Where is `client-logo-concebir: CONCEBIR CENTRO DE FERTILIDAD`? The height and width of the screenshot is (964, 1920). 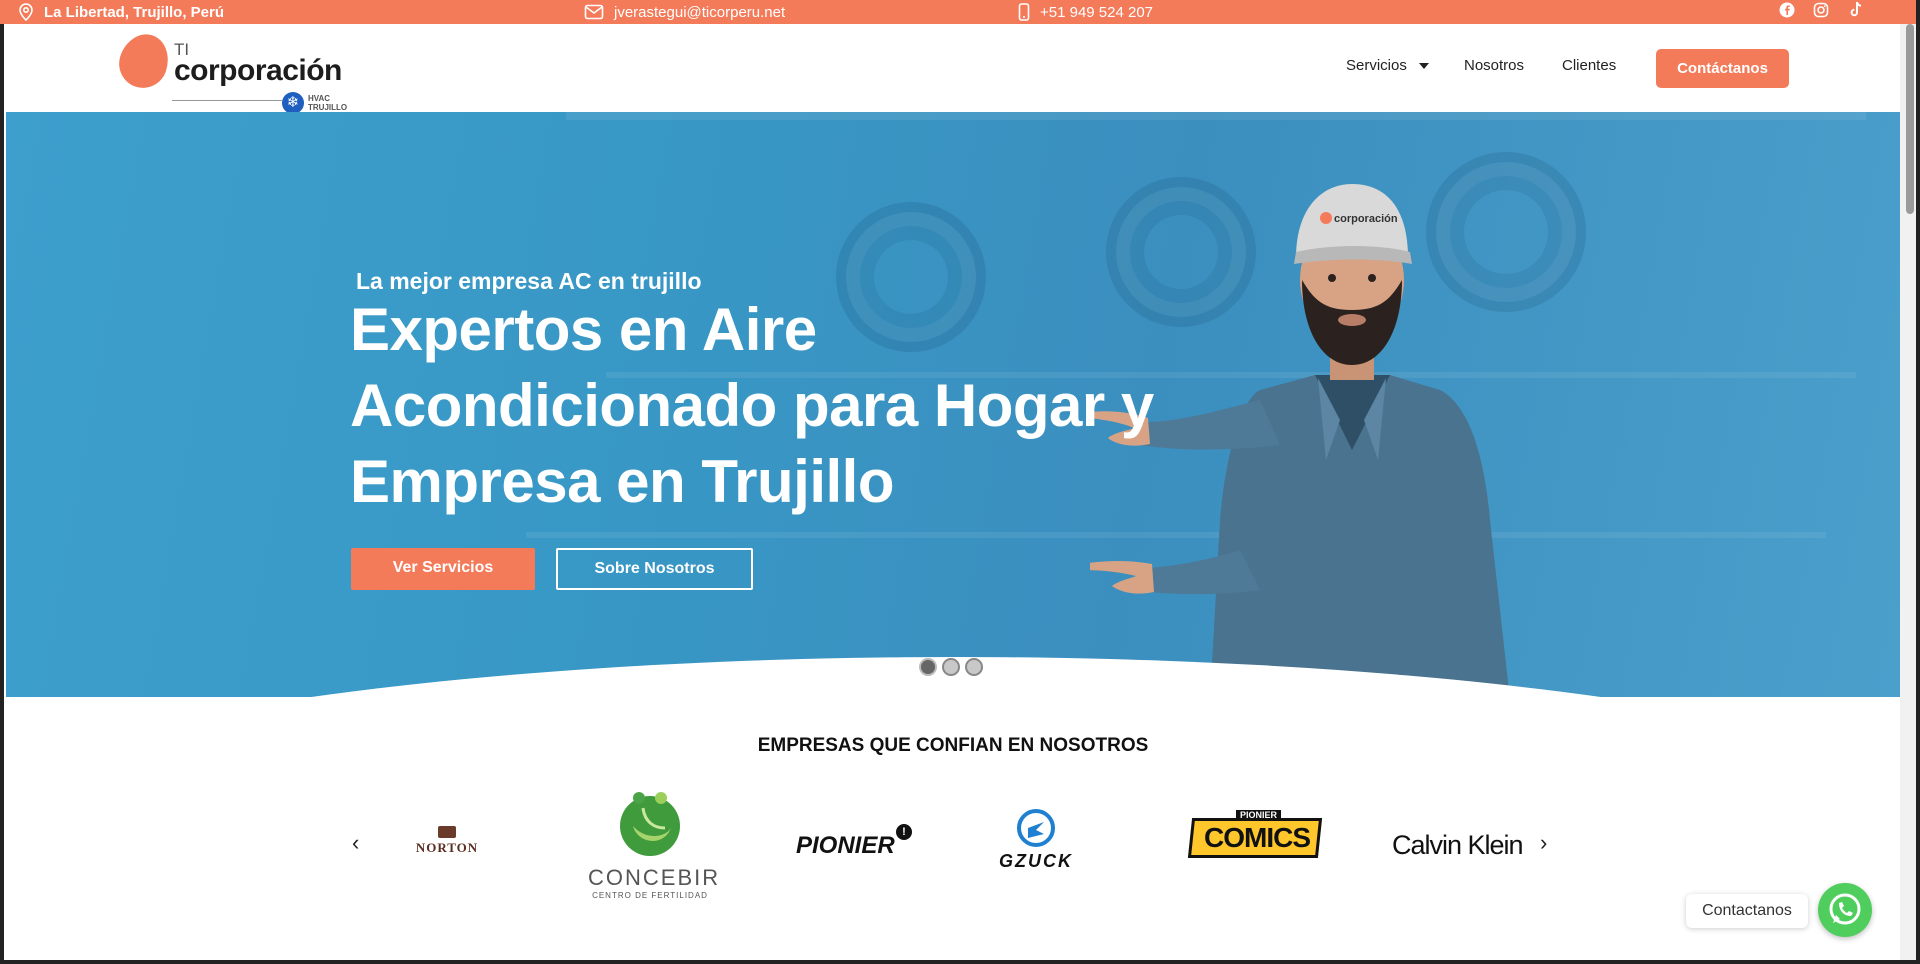 client-logo-concebir: CONCEBIR CENTRO DE FERTILIDAD is located at coordinates (654, 844).